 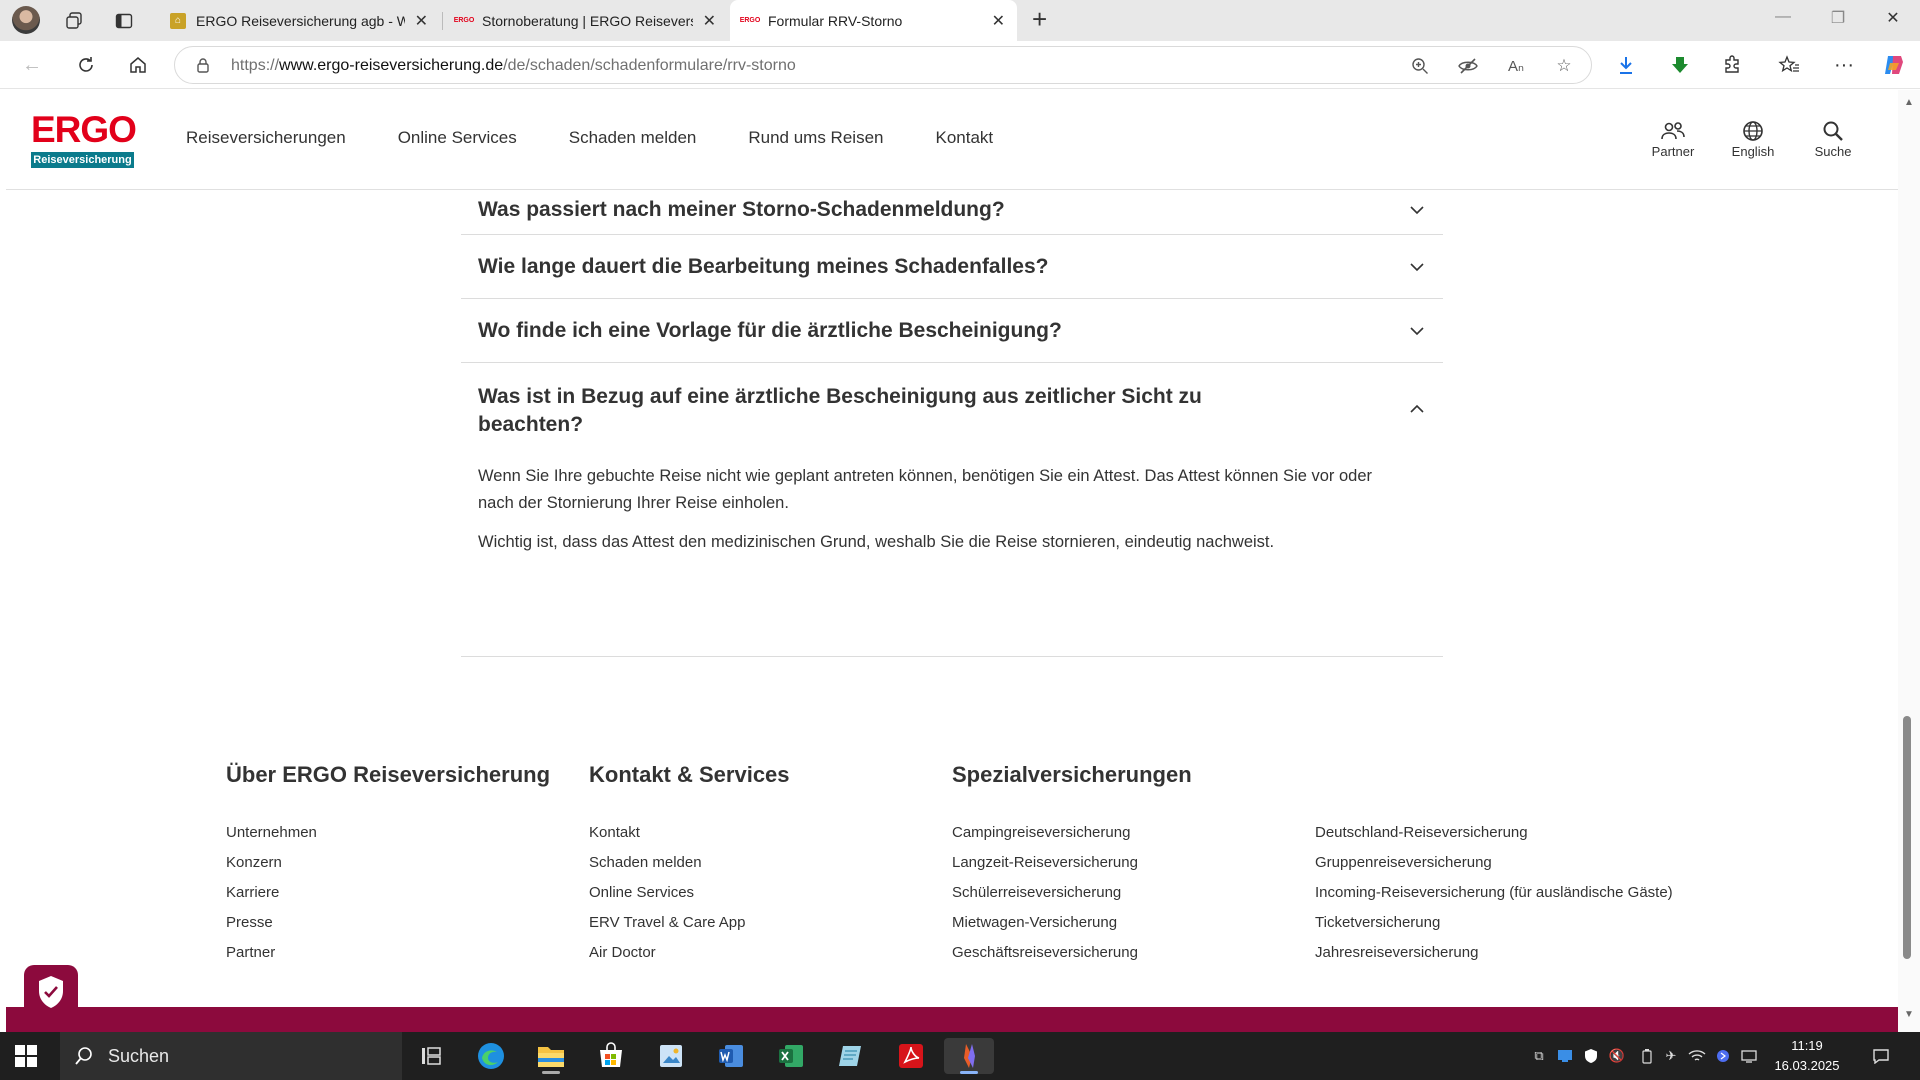 What do you see at coordinates (1072, 953) in the screenshot?
I see `footer-link: Geschäftsreiseversicherung` at bounding box center [1072, 953].